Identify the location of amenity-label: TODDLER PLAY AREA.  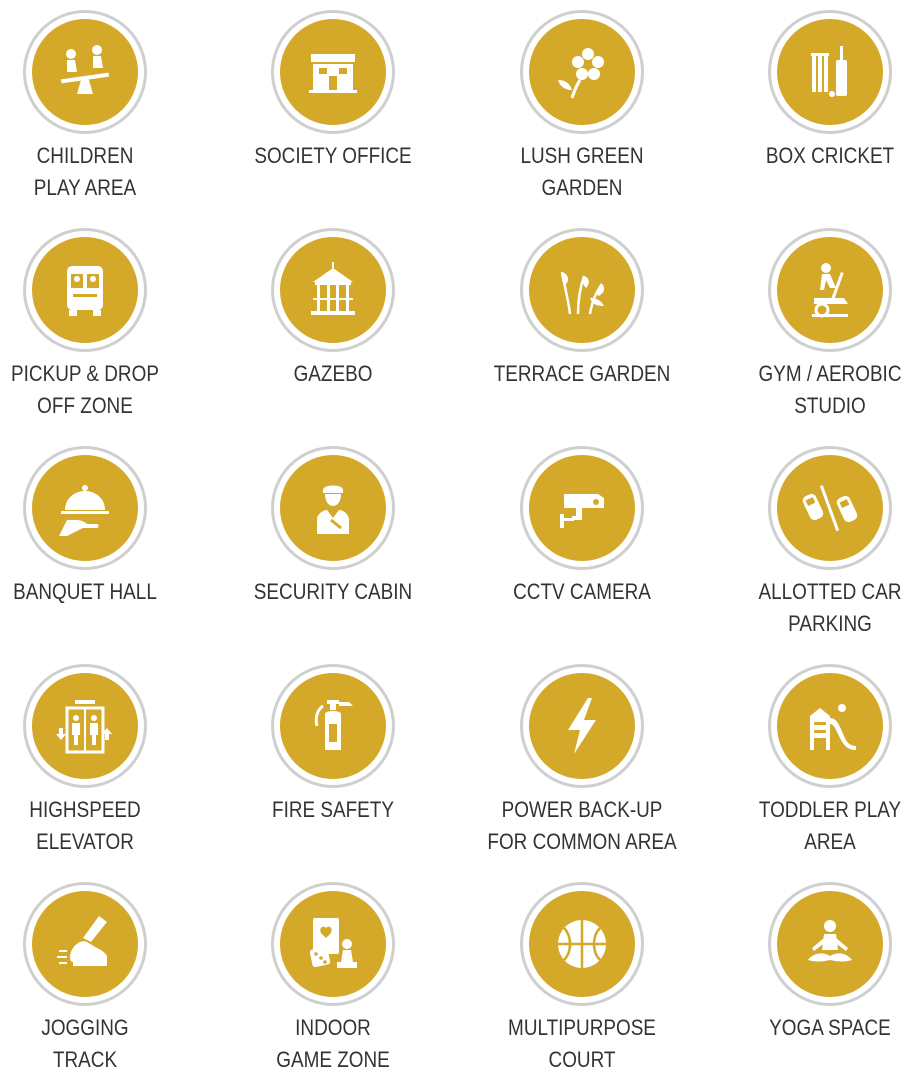
(822, 826).